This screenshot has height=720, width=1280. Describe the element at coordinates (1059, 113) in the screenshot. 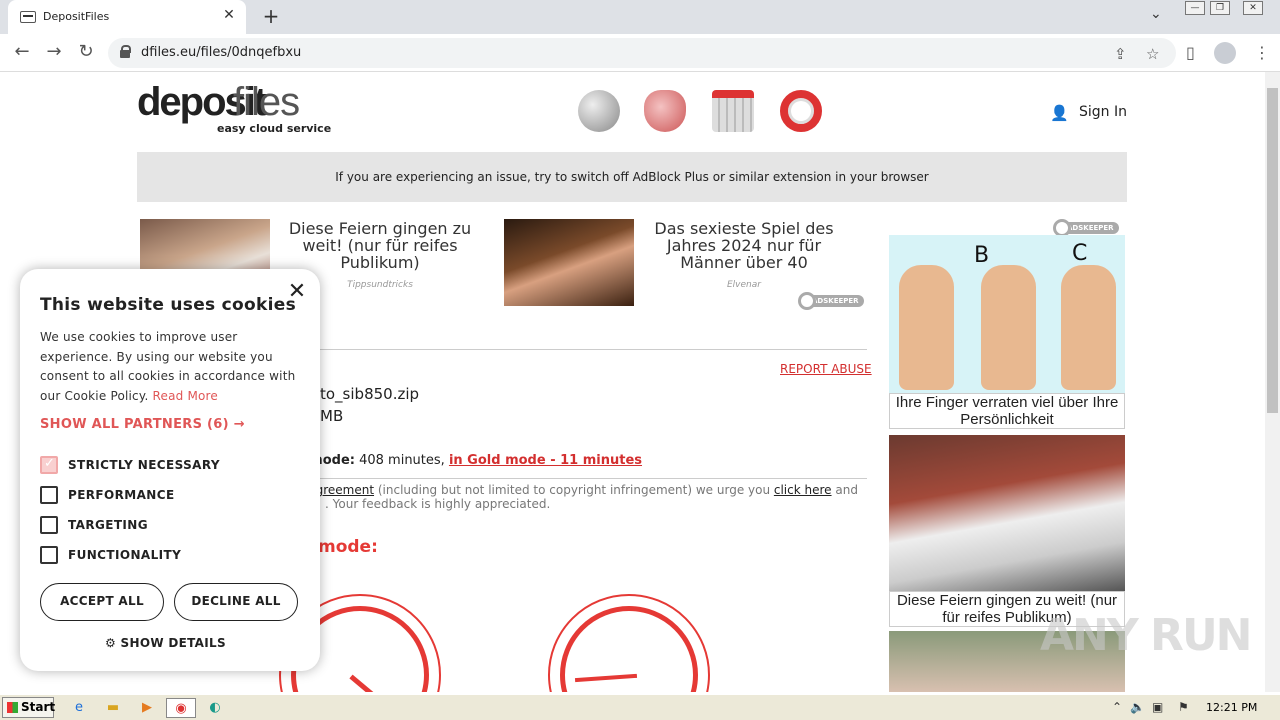

I see `user-icon: 👤` at that location.